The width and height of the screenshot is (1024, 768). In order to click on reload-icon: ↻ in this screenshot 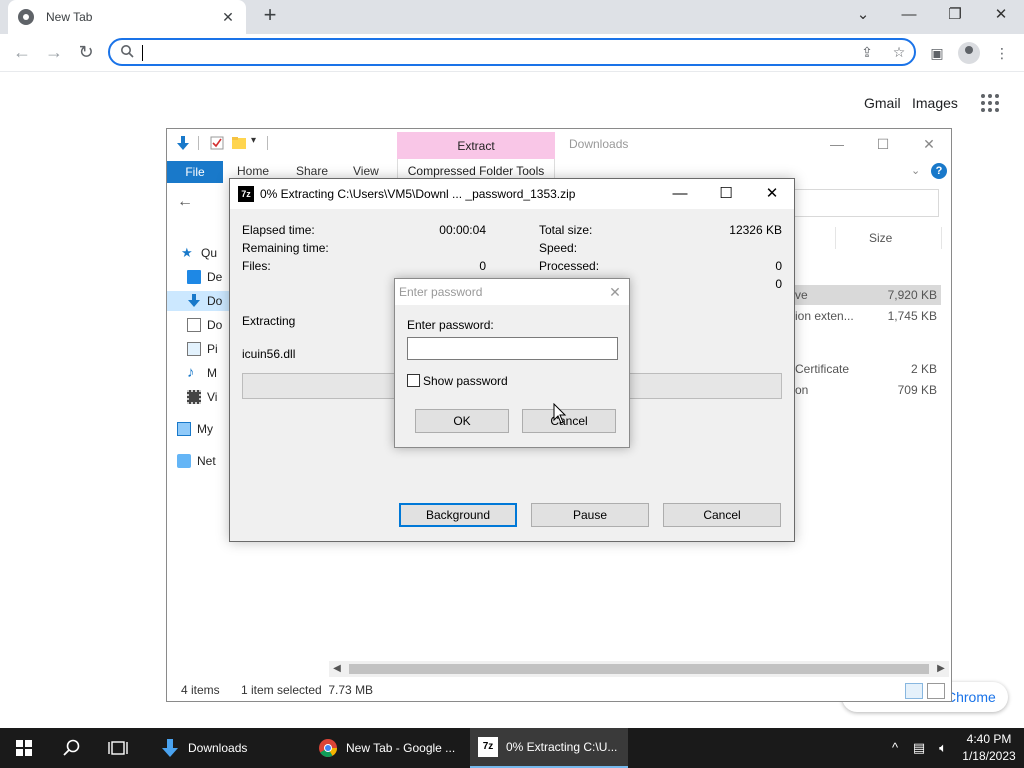, I will do `click(86, 52)`.